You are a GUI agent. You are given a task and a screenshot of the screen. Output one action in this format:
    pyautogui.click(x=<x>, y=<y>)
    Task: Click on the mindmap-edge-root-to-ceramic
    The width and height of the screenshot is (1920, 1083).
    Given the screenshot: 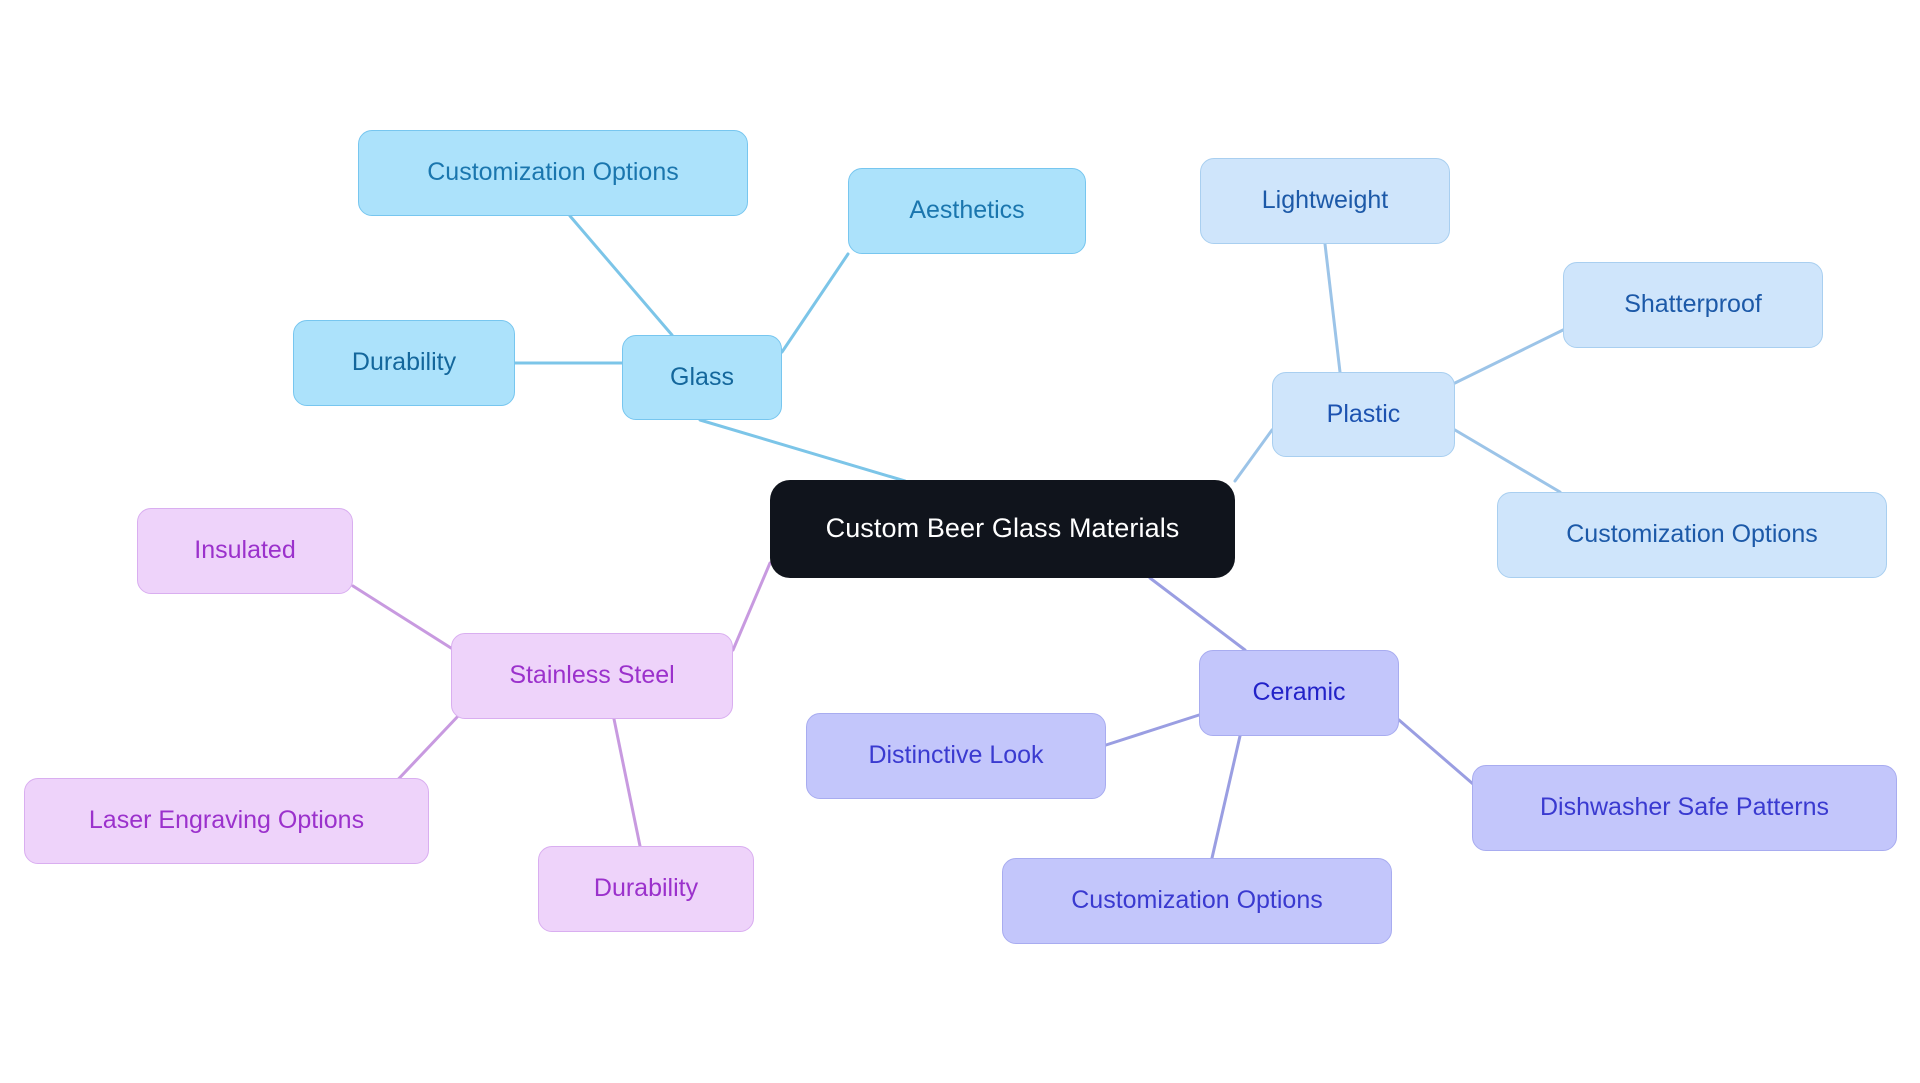 What is the action you would take?
    pyautogui.click(x=1197, y=614)
    